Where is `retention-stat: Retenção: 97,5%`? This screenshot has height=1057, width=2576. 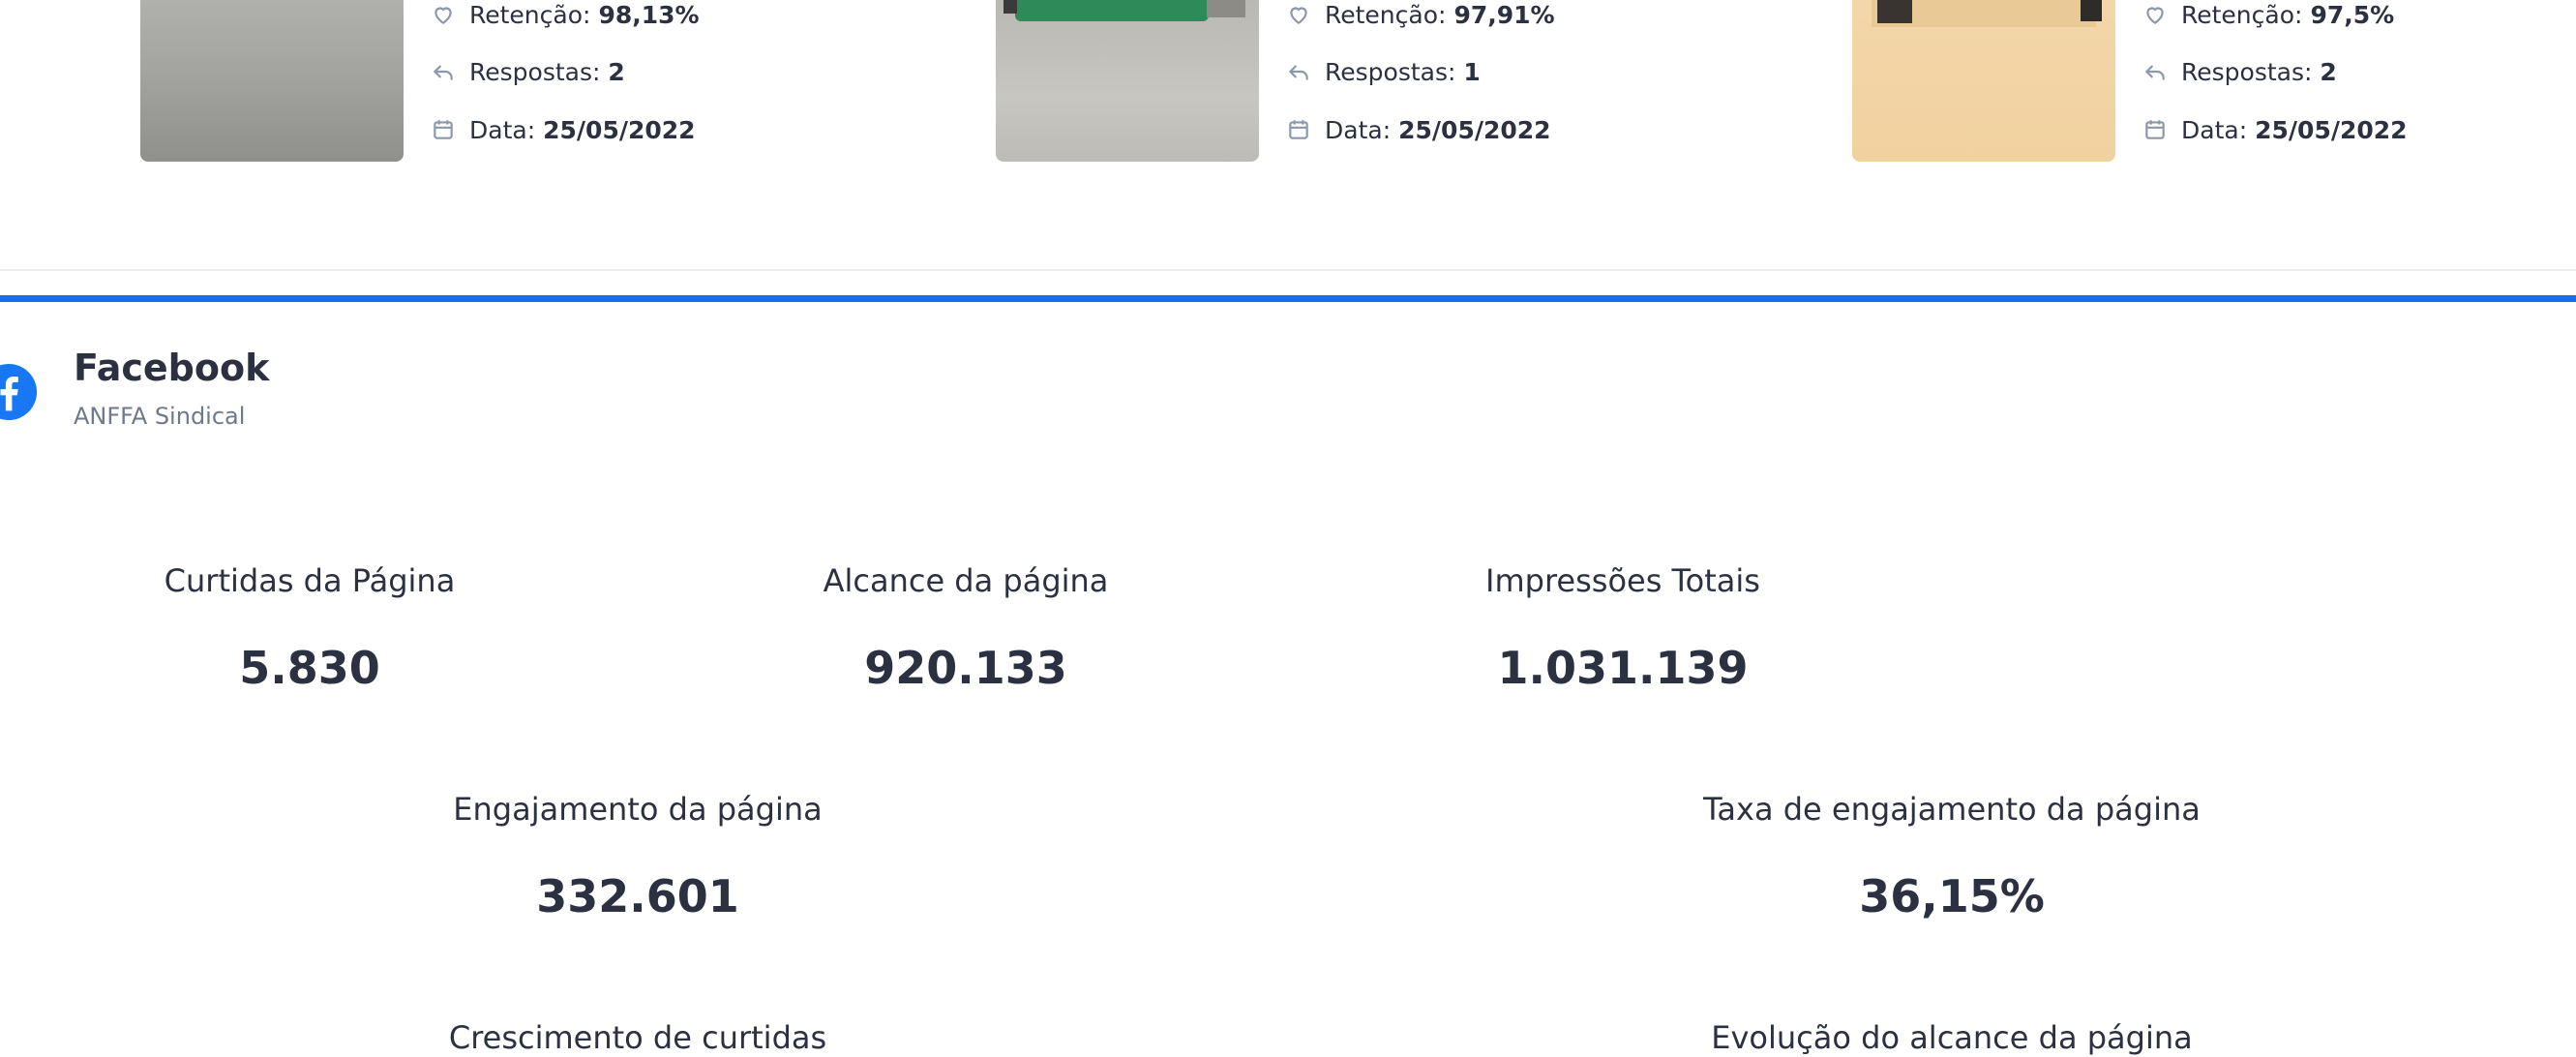
retention-stat: Retenção: 97,5% is located at coordinates (2268, 16).